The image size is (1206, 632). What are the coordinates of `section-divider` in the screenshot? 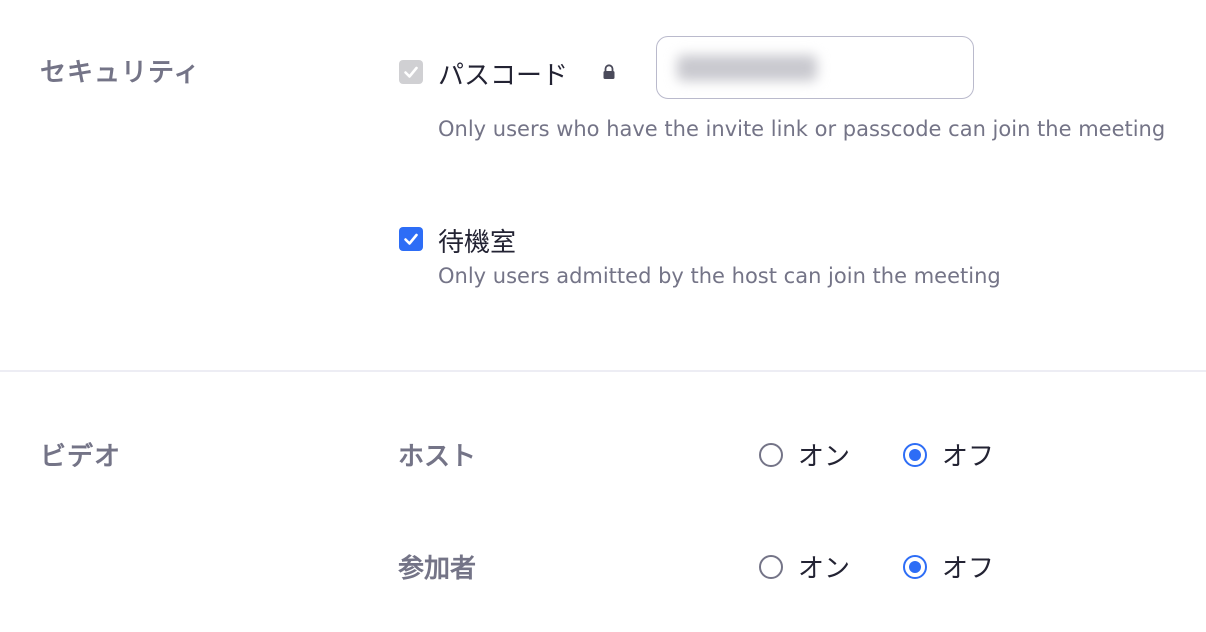 It's located at (603, 371).